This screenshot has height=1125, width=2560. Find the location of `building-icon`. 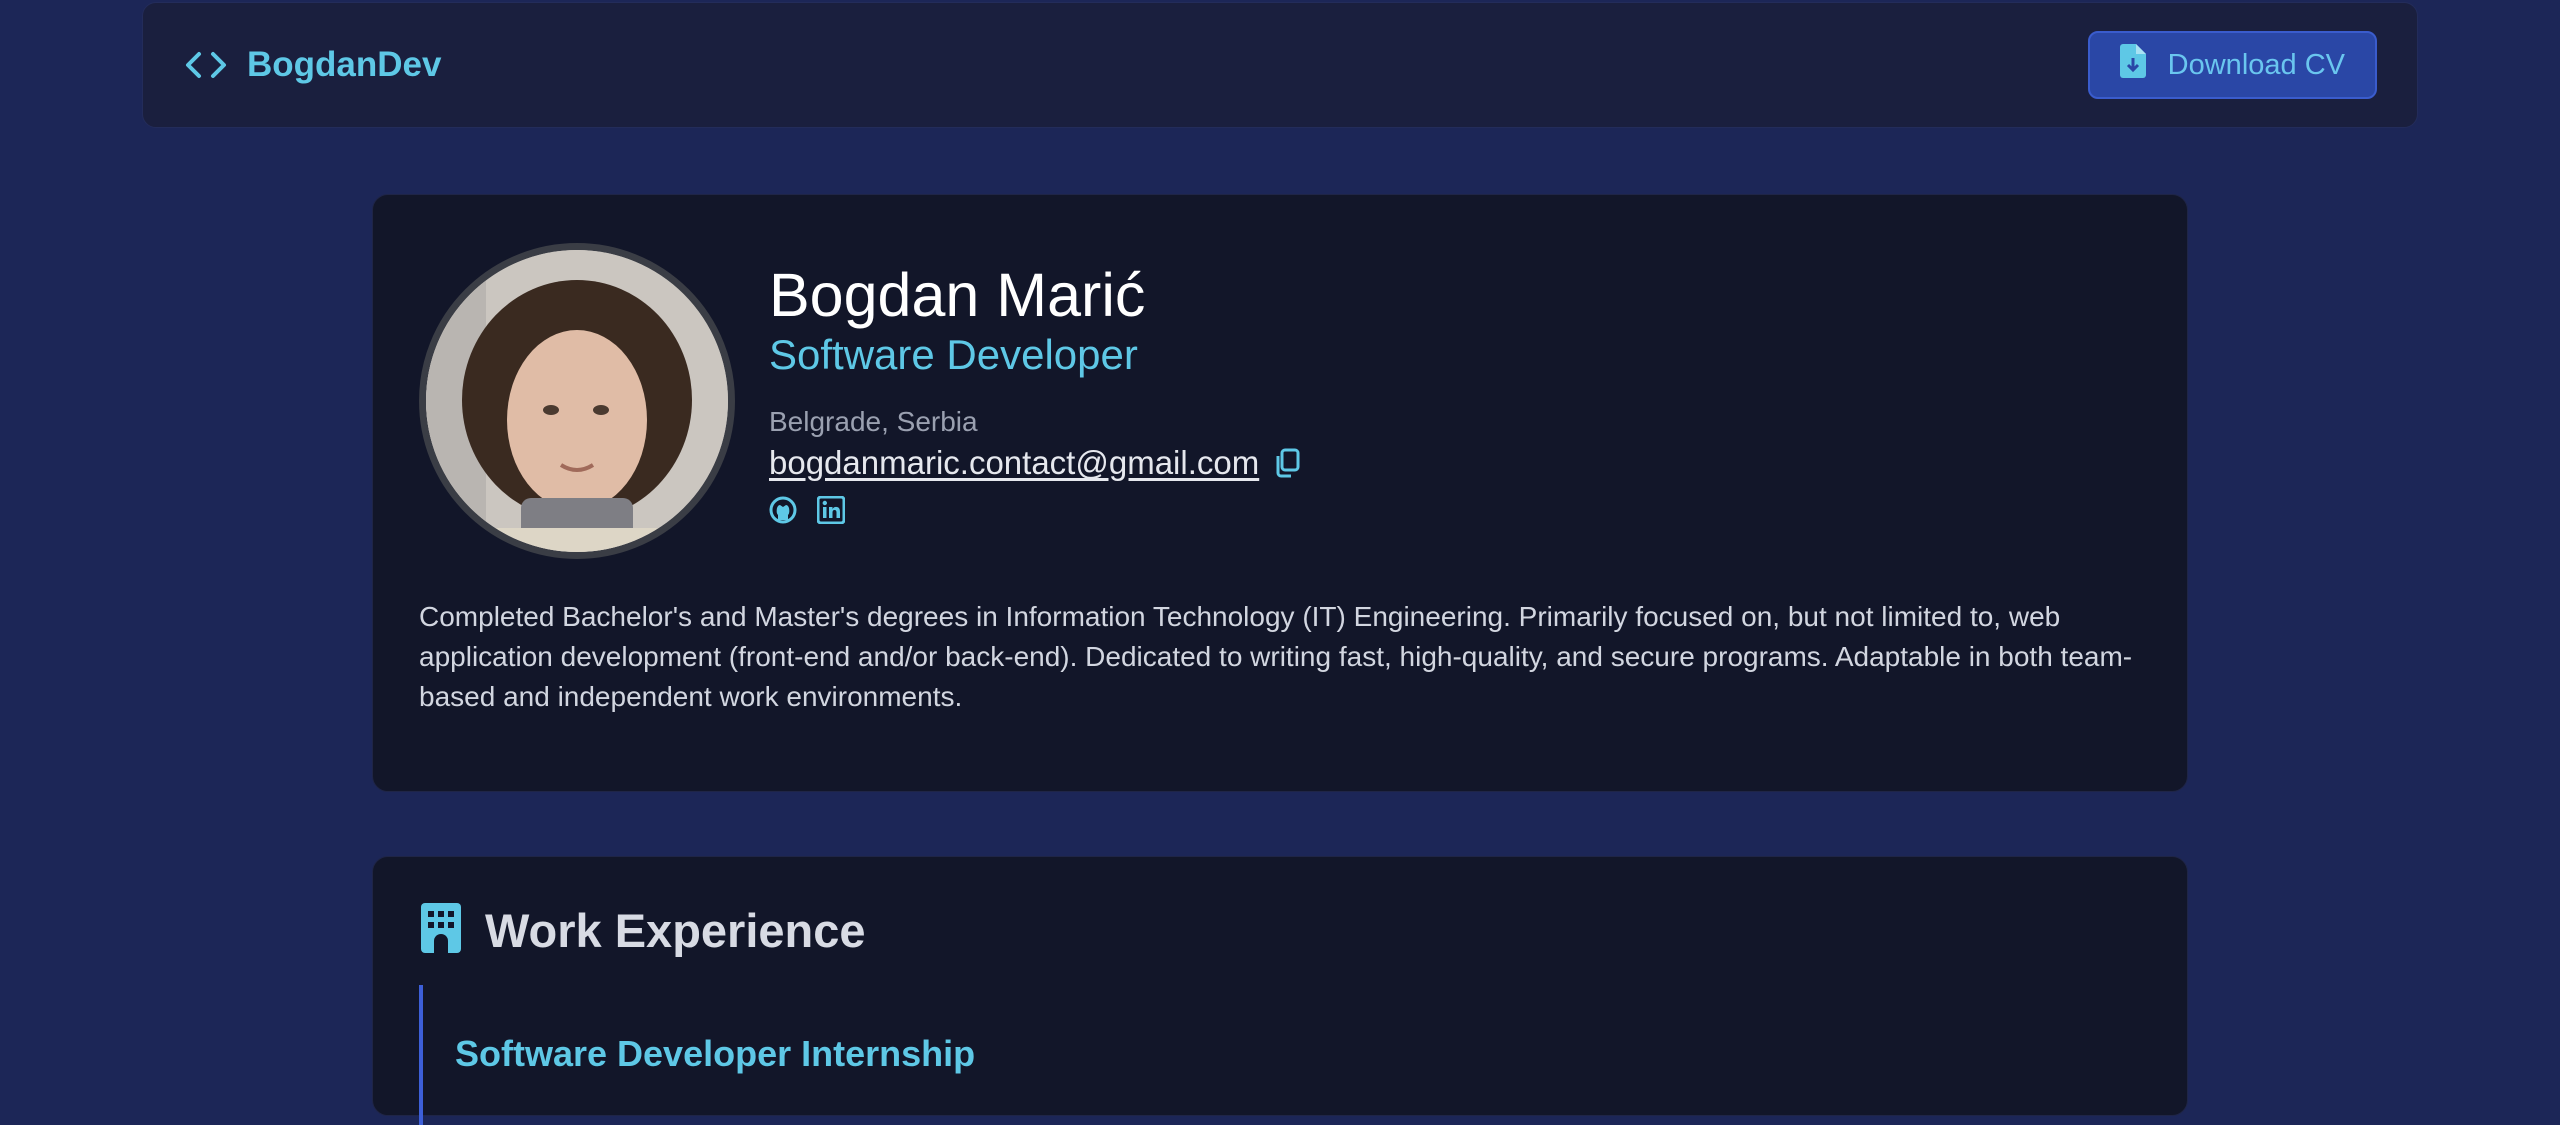

building-icon is located at coordinates (441, 930).